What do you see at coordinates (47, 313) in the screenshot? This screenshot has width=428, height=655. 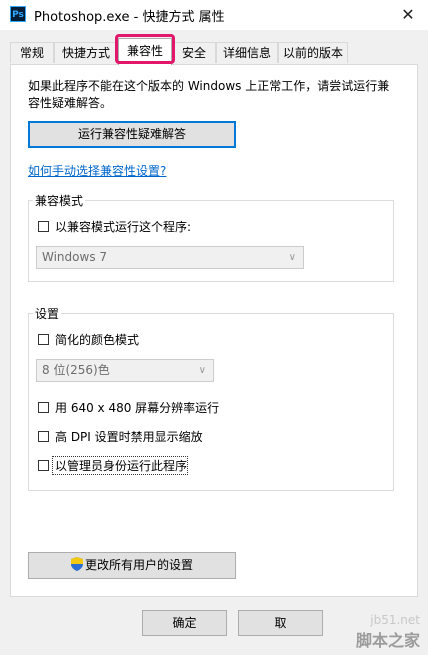 I see `settings-group-title: 设置` at bounding box center [47, 313].